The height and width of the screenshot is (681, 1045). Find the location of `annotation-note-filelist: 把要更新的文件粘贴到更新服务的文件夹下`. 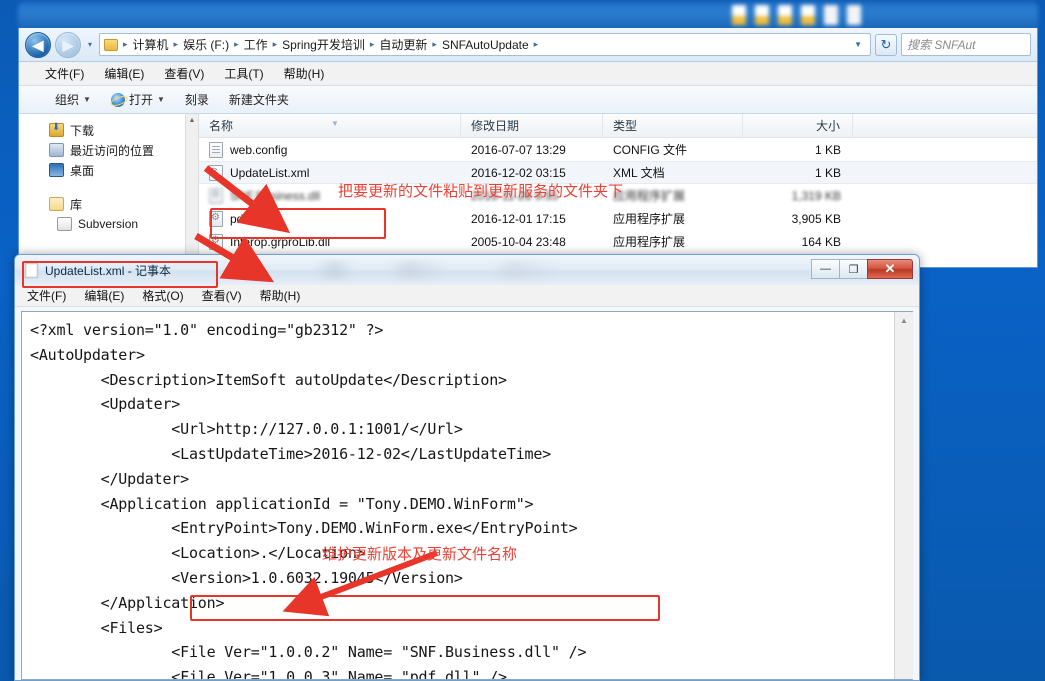

annotation-note-filelist: 把要更新的文件粘贴到更新服务的文件夹下 is located at coordinates (481, 191).